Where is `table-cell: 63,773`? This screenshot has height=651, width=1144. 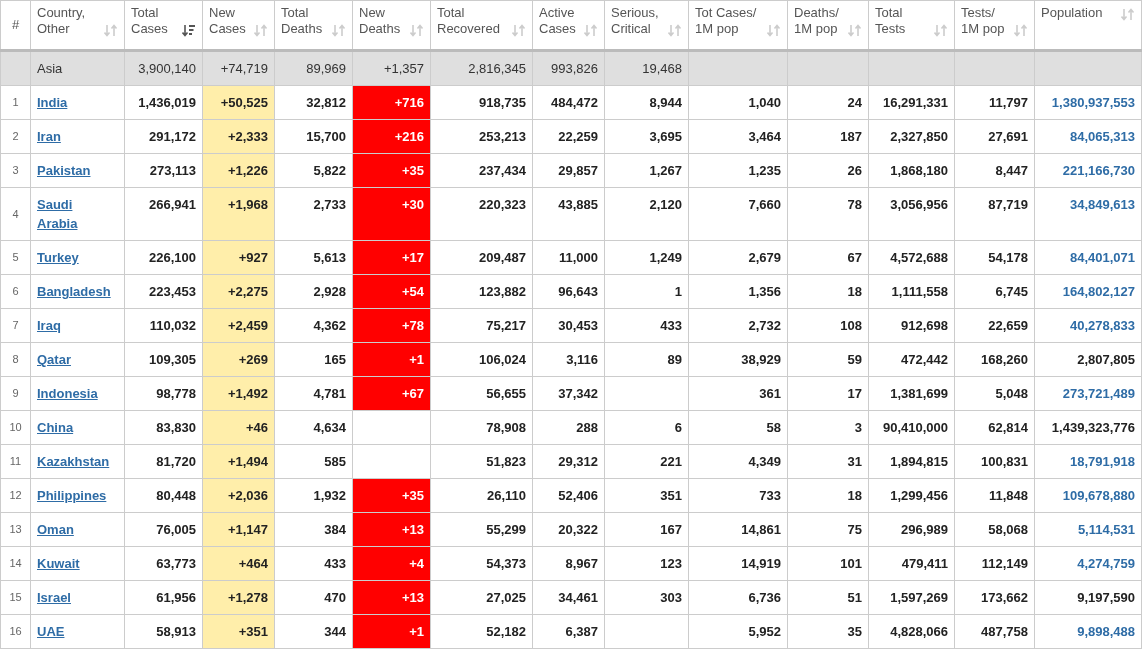
table-cell: 63,773 is located at coordinates (163, 563).